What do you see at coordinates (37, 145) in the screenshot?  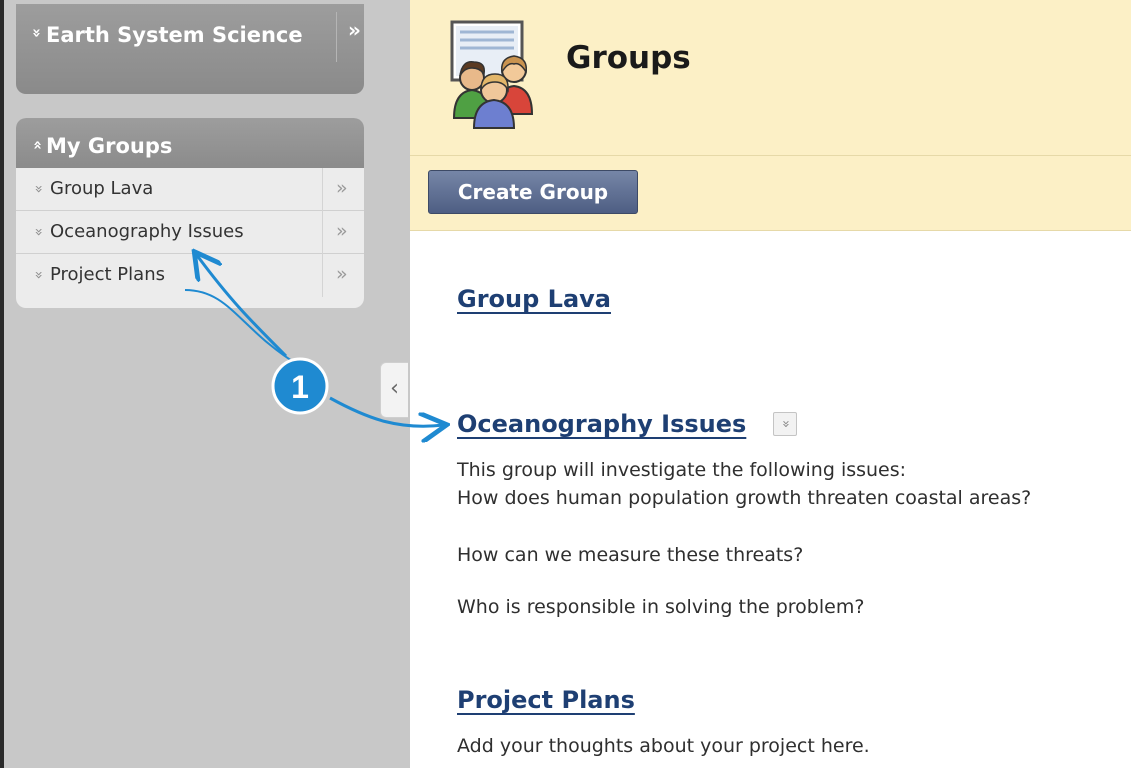 I see `chevron-up-icon: »` at bounding box center [37, 145].